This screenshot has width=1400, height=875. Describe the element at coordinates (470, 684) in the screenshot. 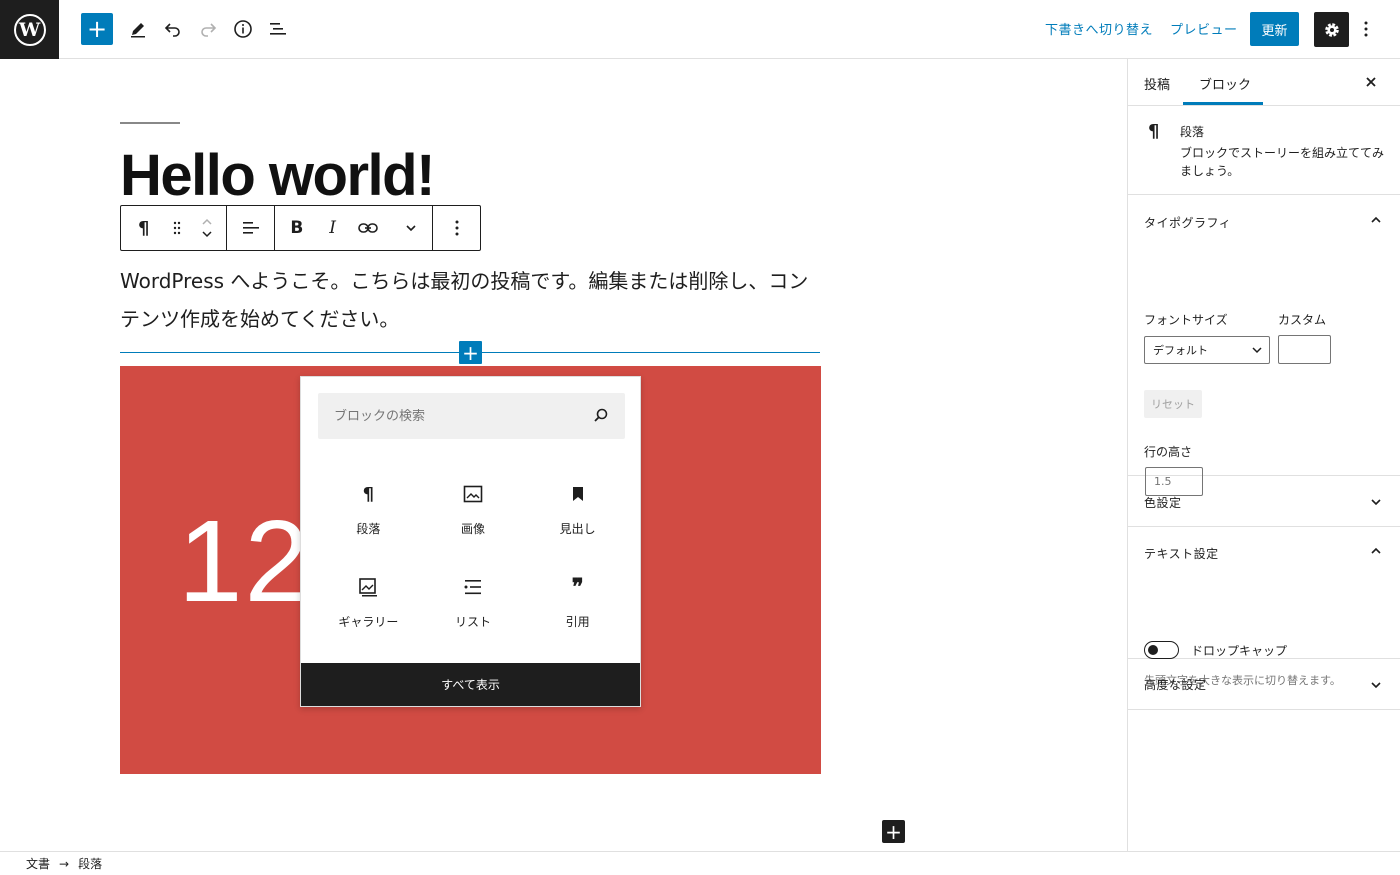

I see `browse-all-button: すべて表示` at that location.